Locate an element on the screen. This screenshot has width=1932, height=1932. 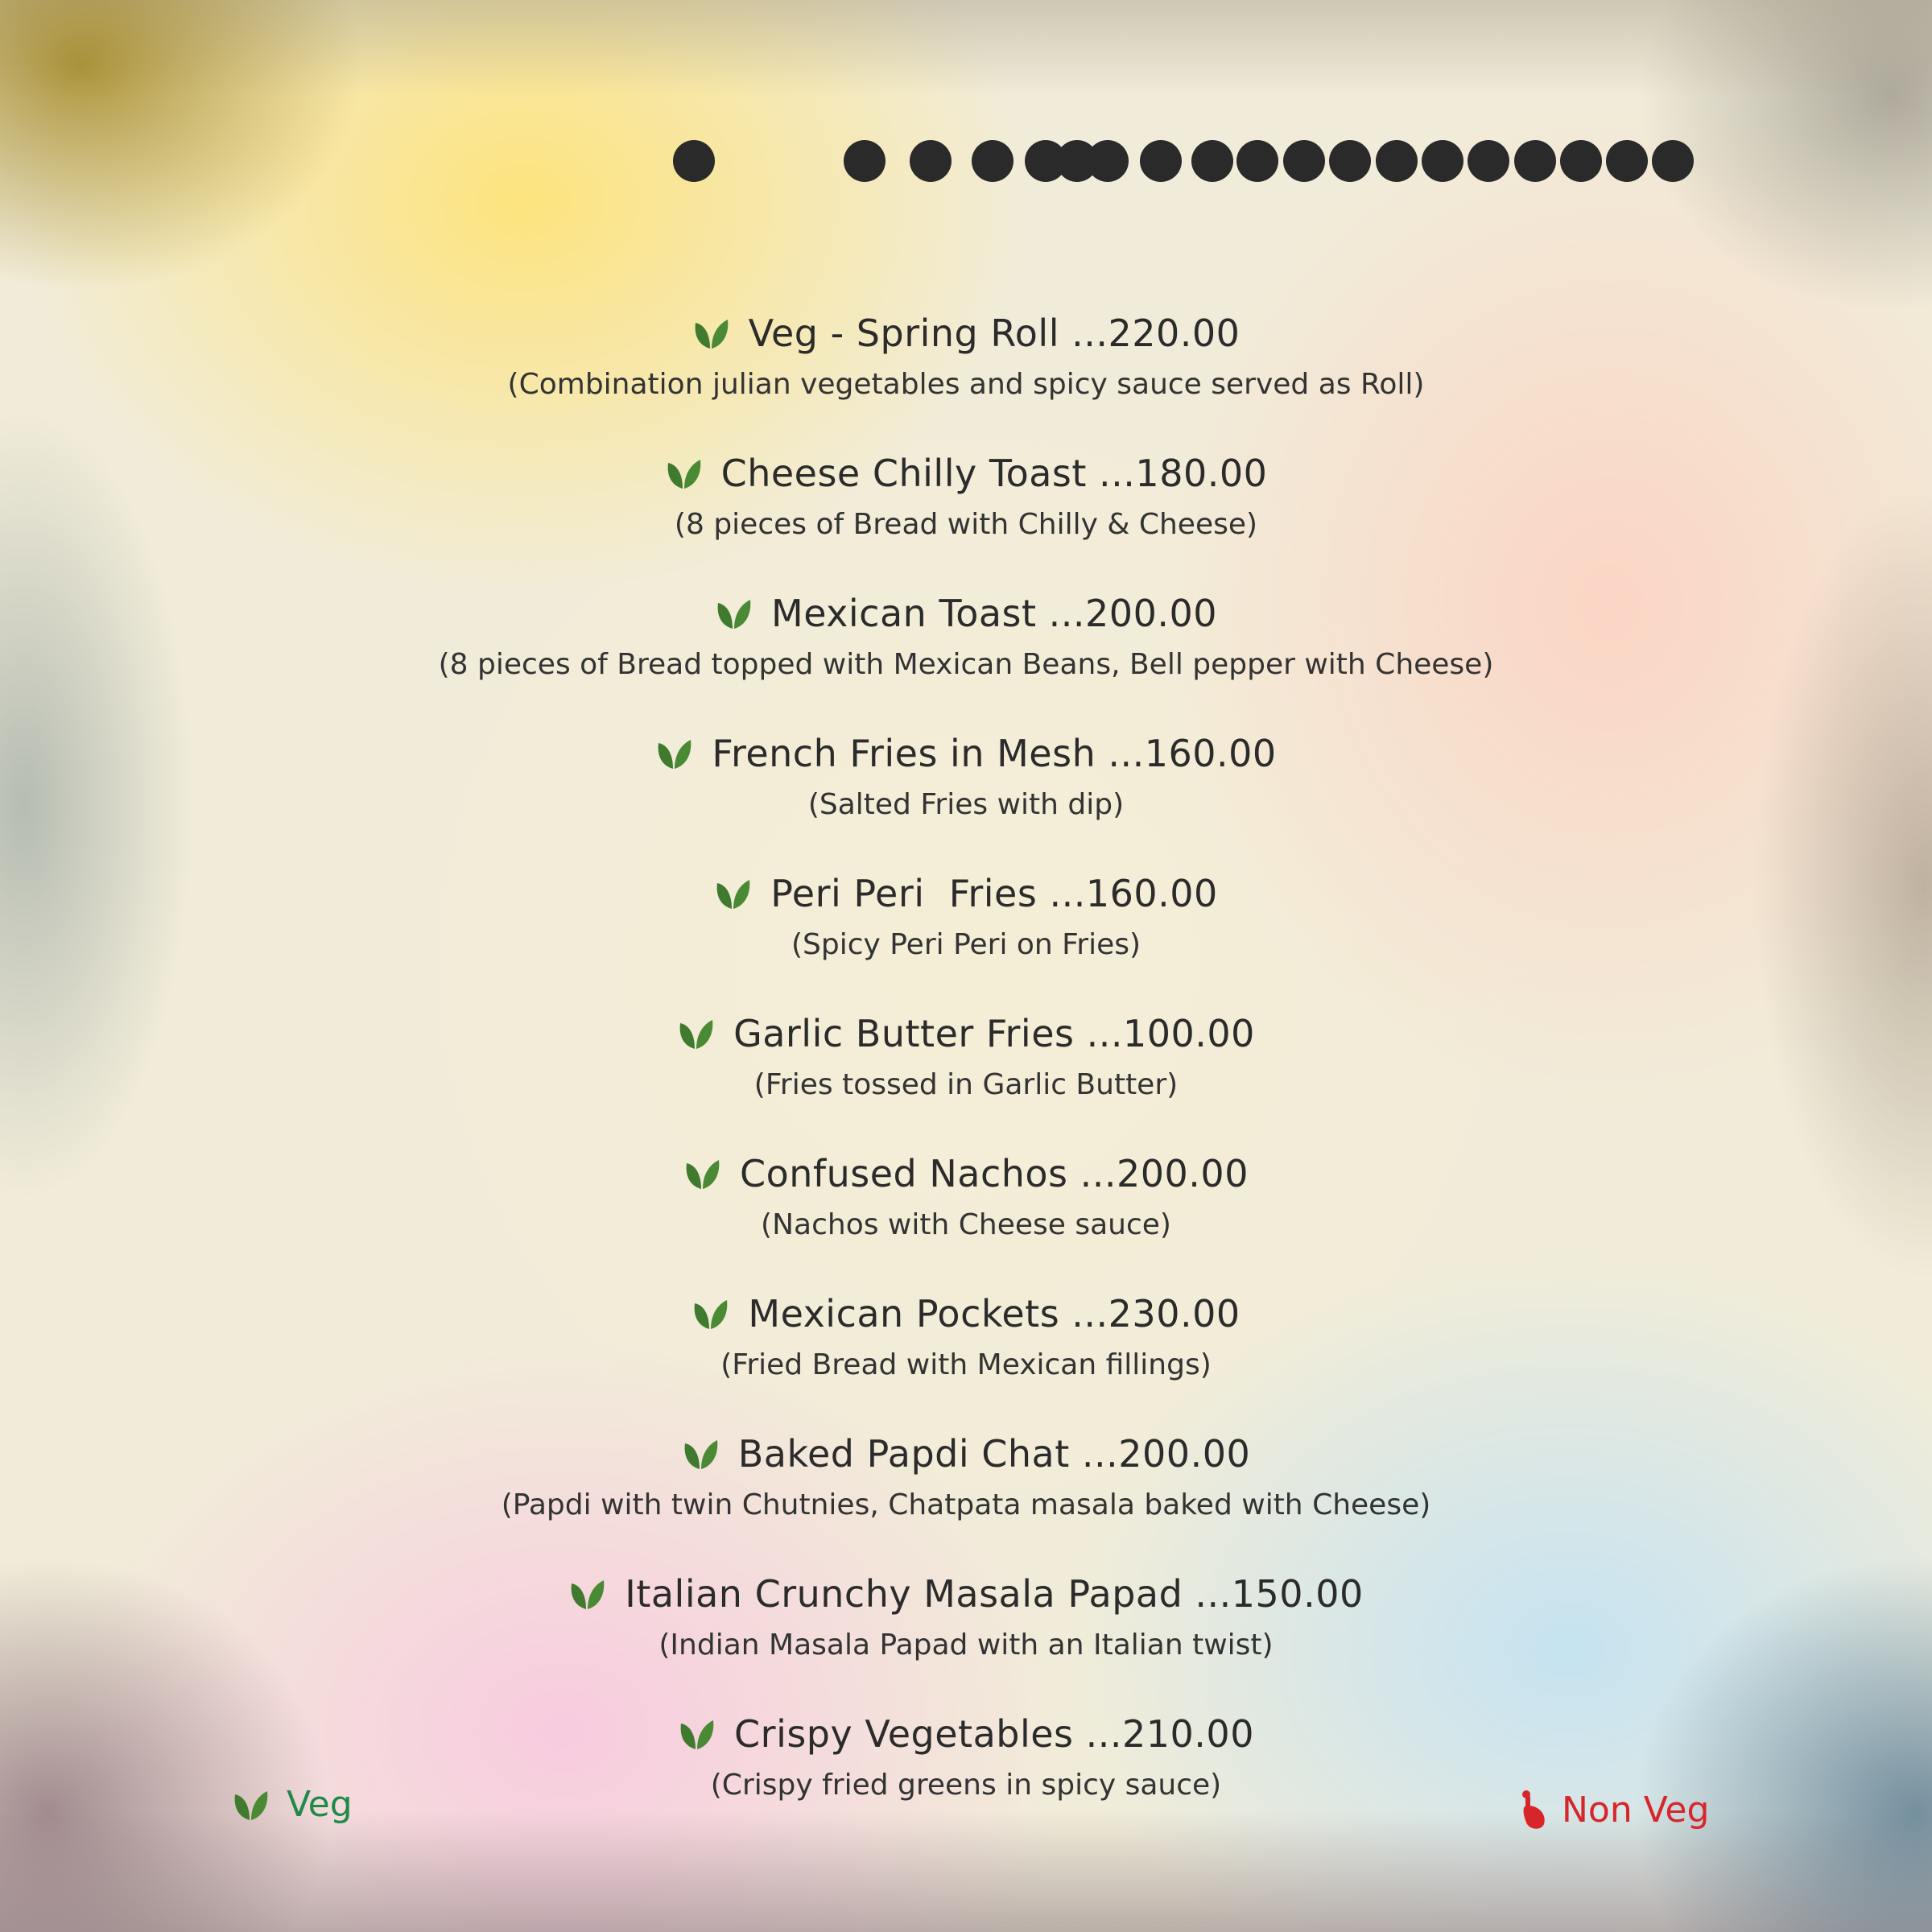
menu-item-name: Garlic Butter Fries ...100.00 is located at coordinates (994, 1033).